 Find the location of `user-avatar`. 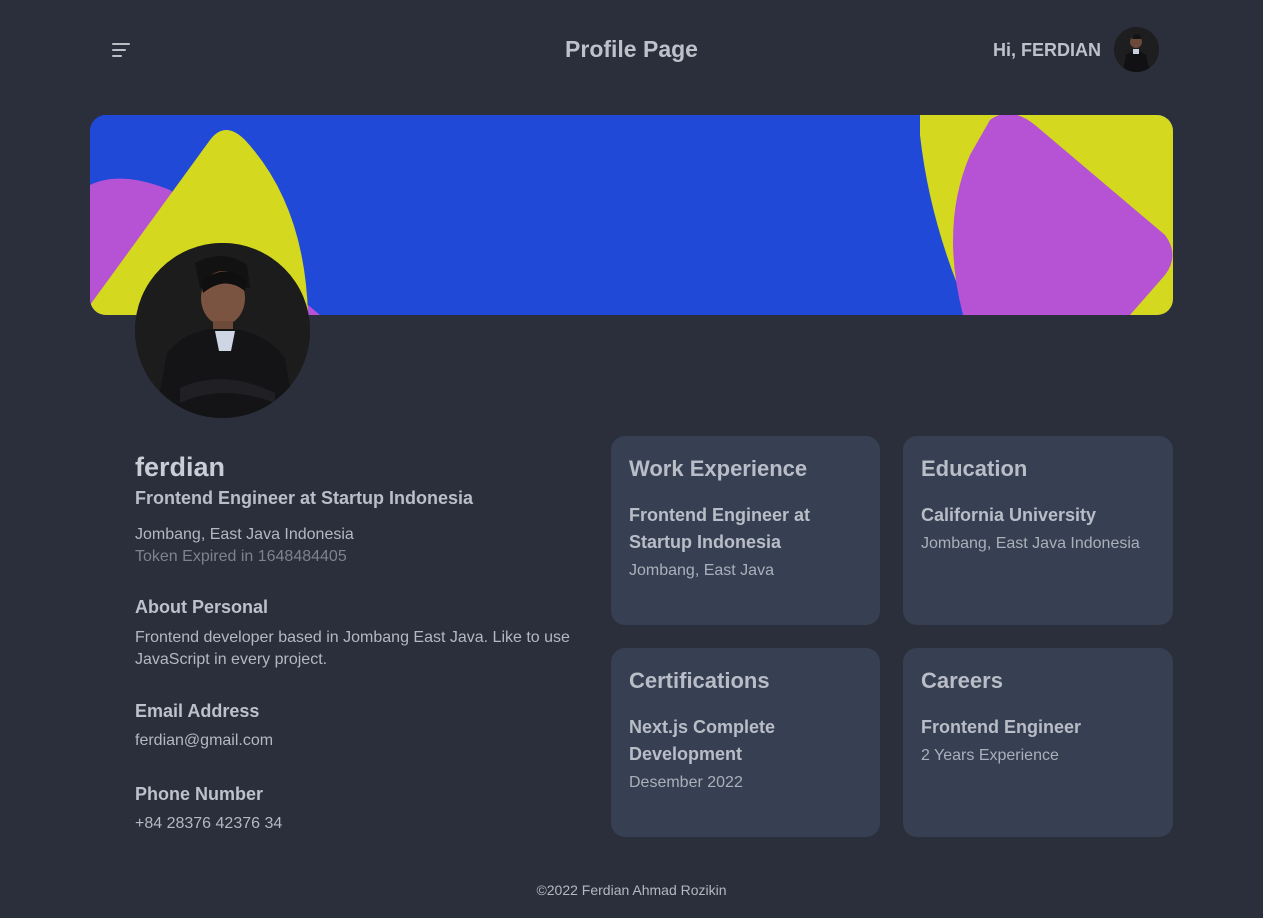

user-avatar is located at coordinates (1136, 49).